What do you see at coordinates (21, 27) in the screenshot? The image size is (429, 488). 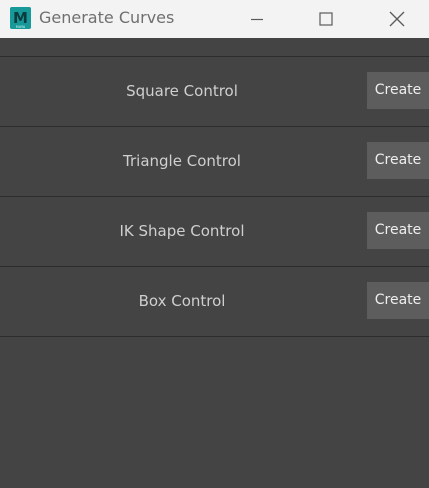 I see `maya-icon-caption: MAYA` at bounding box center [21, 27].